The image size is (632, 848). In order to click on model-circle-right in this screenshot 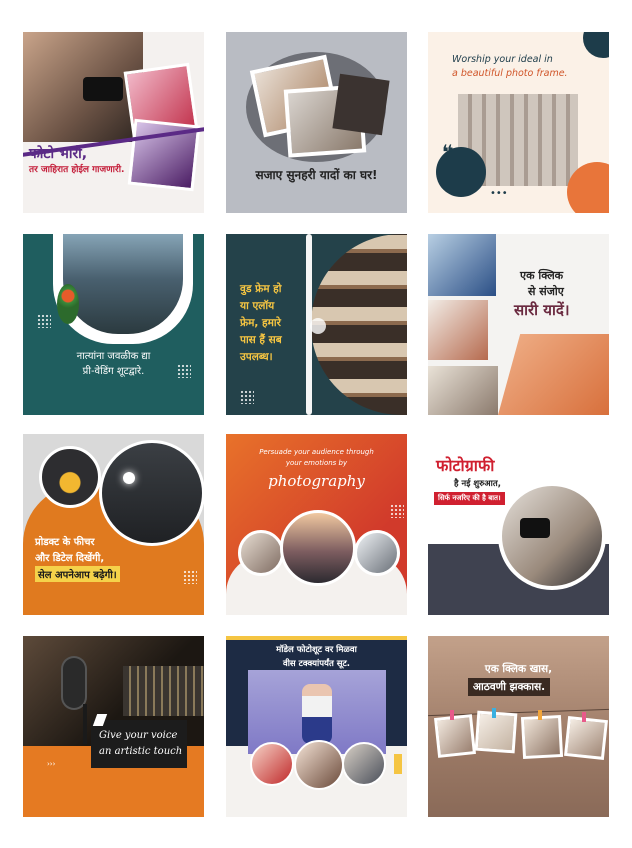, I will do `click(364, 764)`.